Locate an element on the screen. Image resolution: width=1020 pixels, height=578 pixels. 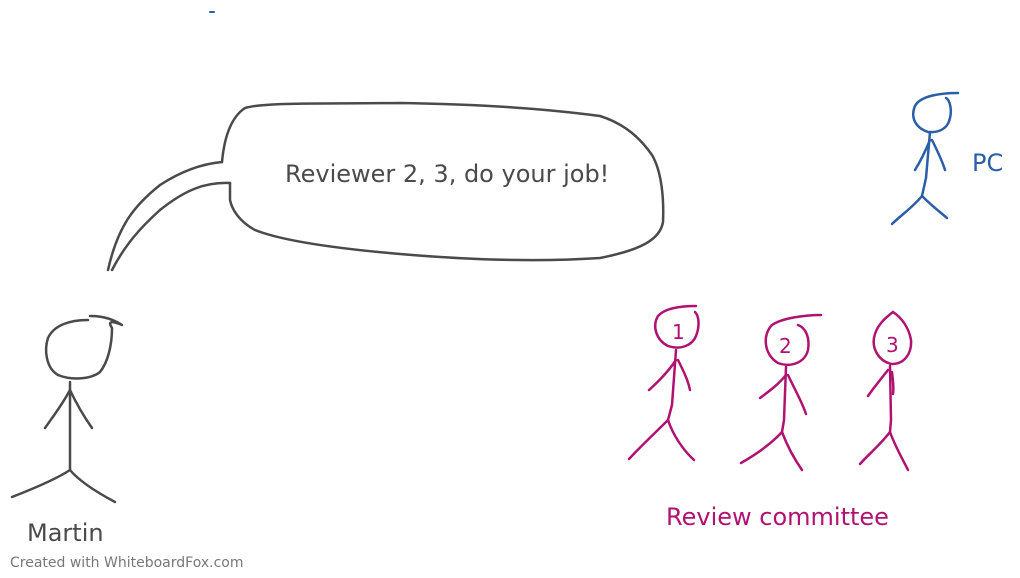
reviewer-1-figure is located at coordinates (663, 383).